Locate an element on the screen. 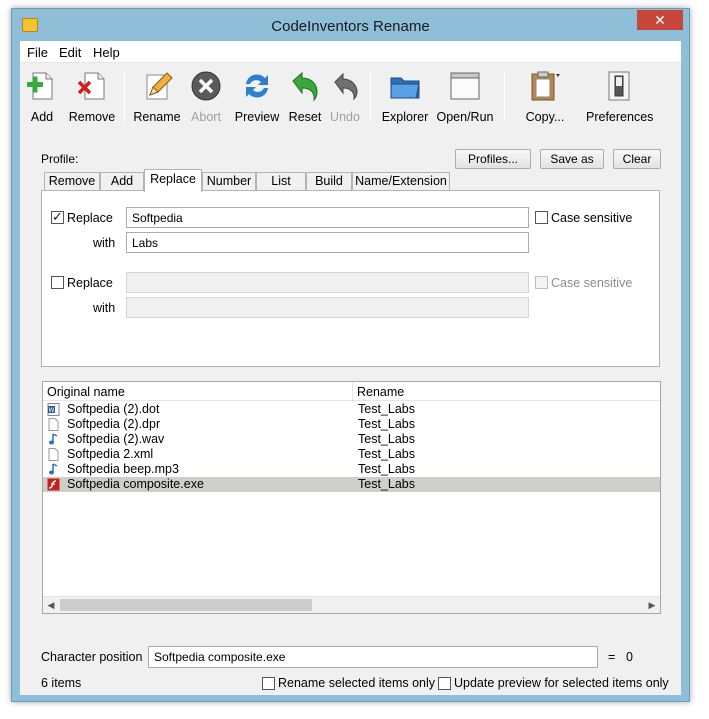 Image resolution: width=709 pixels, height=719 pixels. character-position-label: Character position is located at coordinates (92, 657).